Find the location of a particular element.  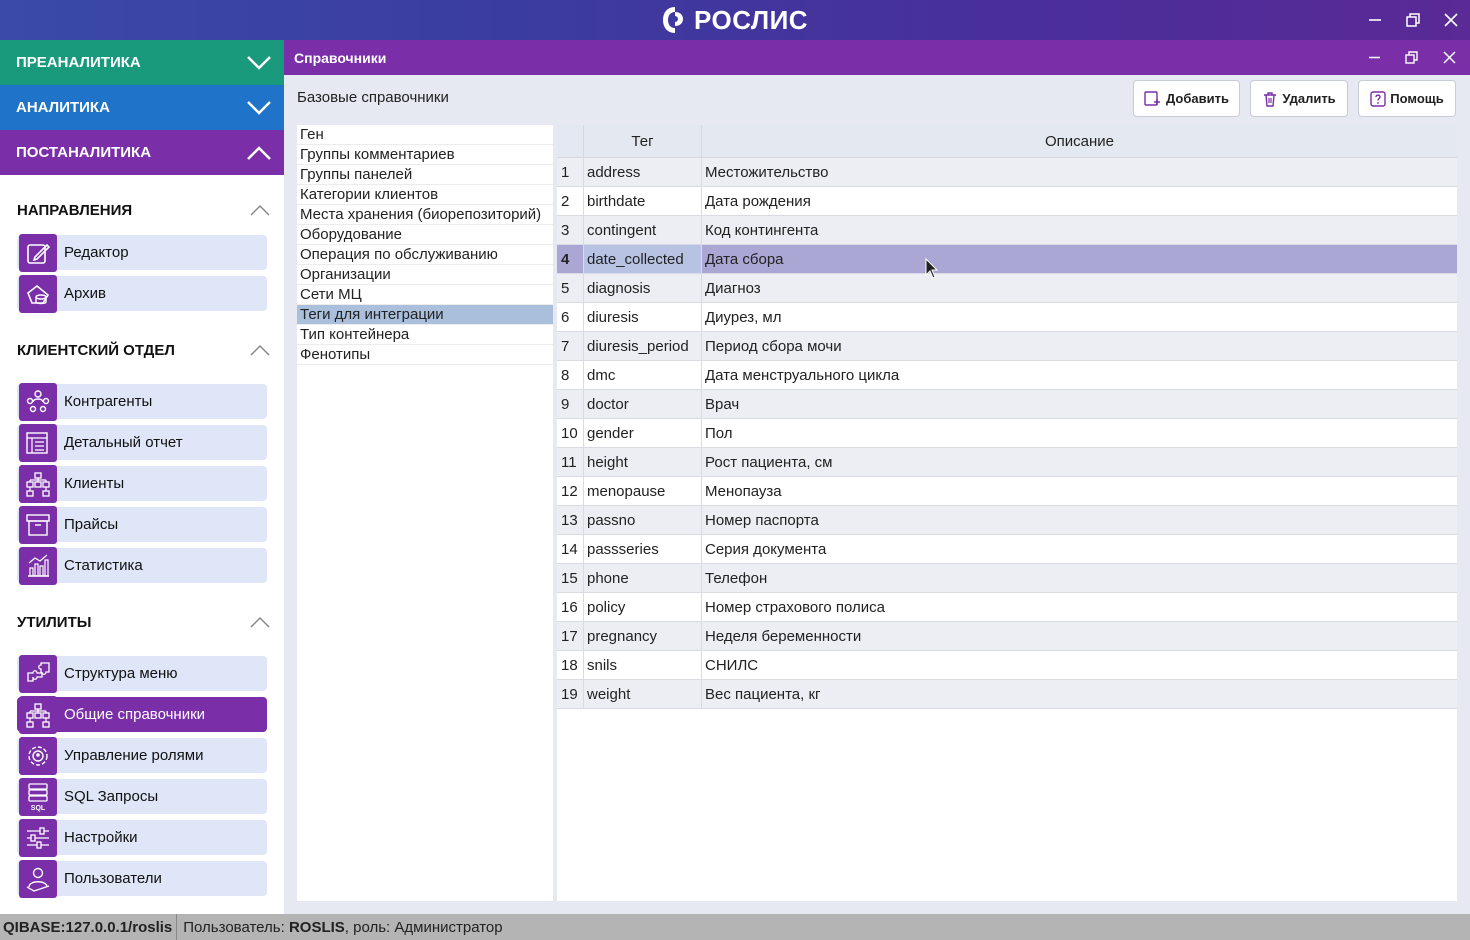

row-number: 4 is located at coordinates (570, 259).